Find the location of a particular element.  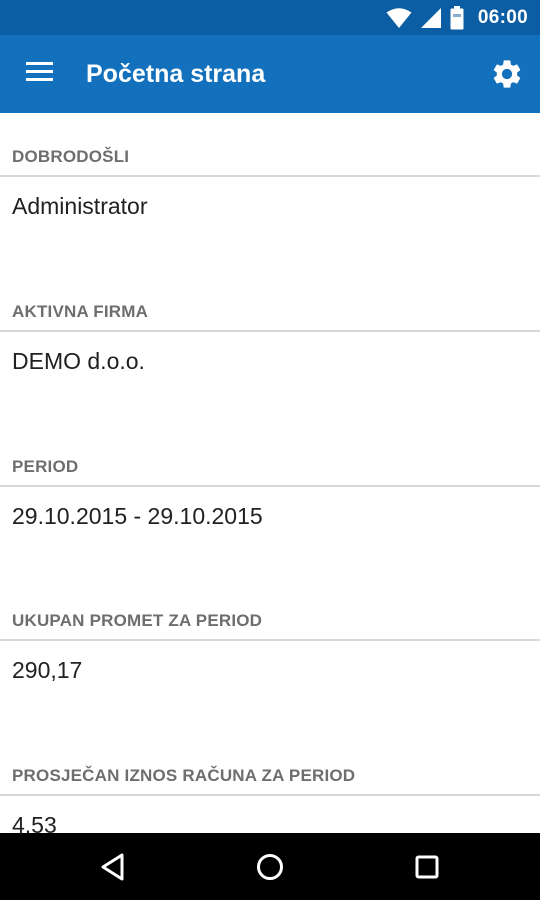

menu-button is located at coordinates (40, 72).